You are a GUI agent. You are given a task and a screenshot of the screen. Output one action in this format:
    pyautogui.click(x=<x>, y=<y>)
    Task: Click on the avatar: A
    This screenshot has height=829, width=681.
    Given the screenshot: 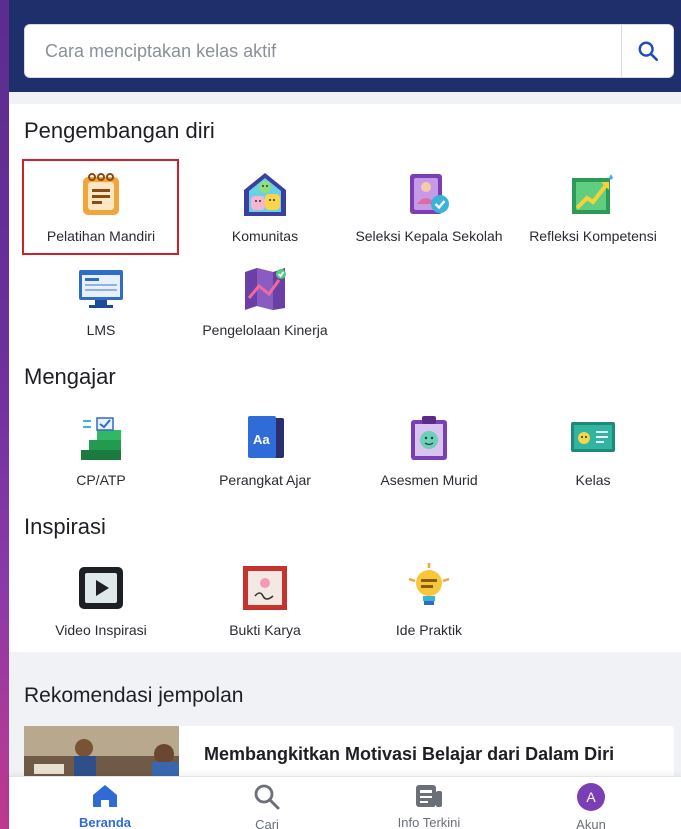 What is the action you would take?
    pyautogui.click(x=591, y=797)
    